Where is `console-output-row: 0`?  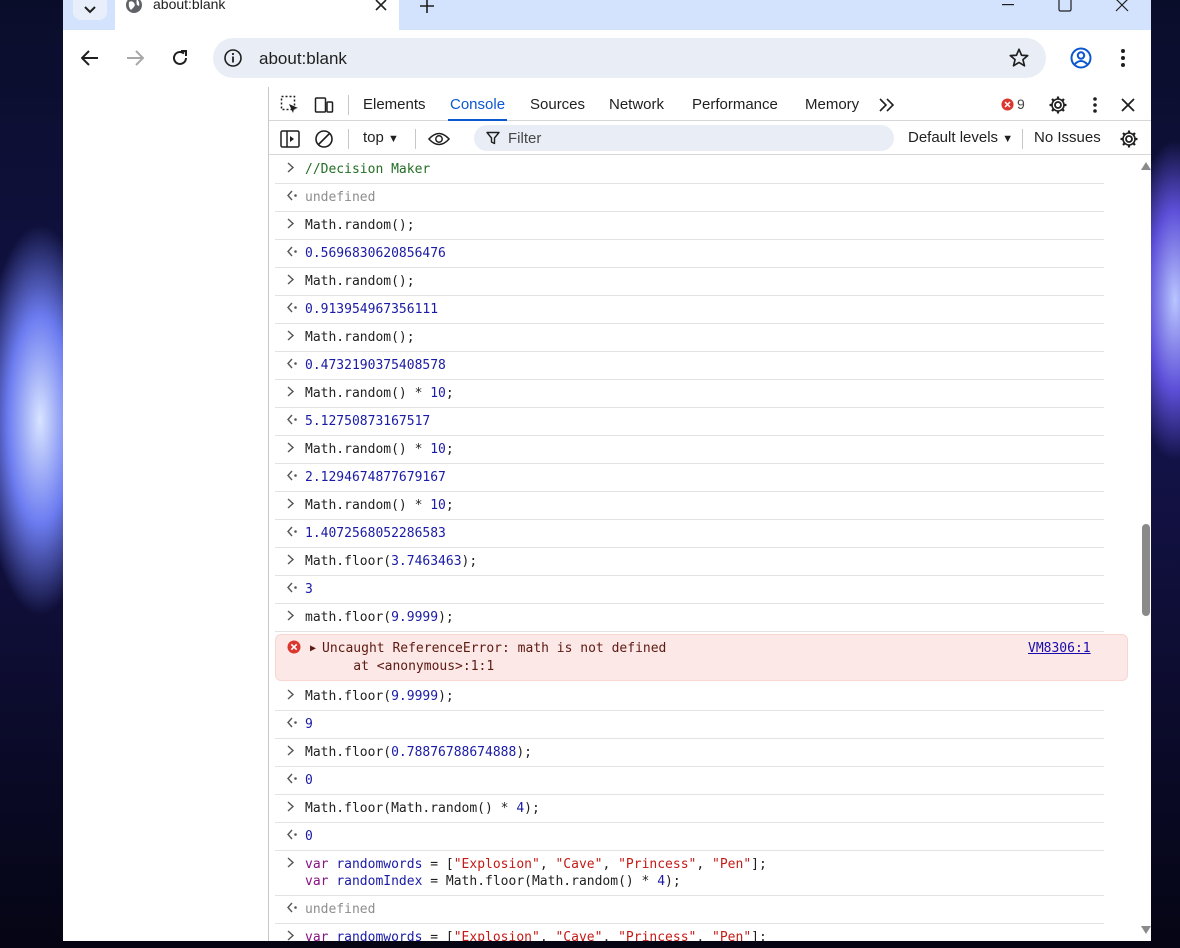
console-output-row: 0 is located at coordinates (689, 837).